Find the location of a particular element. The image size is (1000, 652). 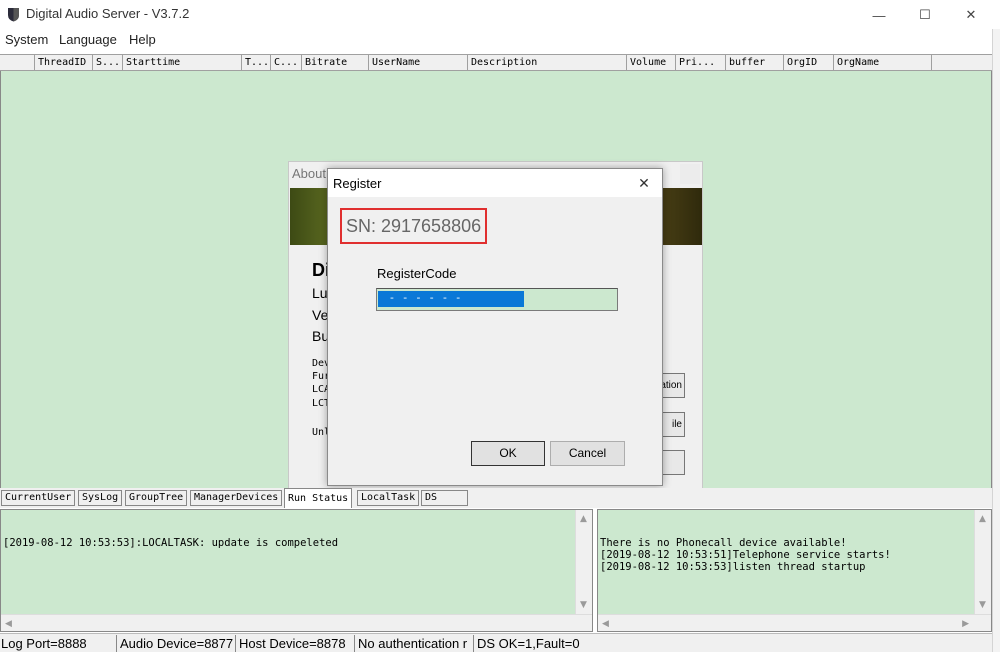

tab-currentuser: CurrentUser is located at coordinates (38, 498).